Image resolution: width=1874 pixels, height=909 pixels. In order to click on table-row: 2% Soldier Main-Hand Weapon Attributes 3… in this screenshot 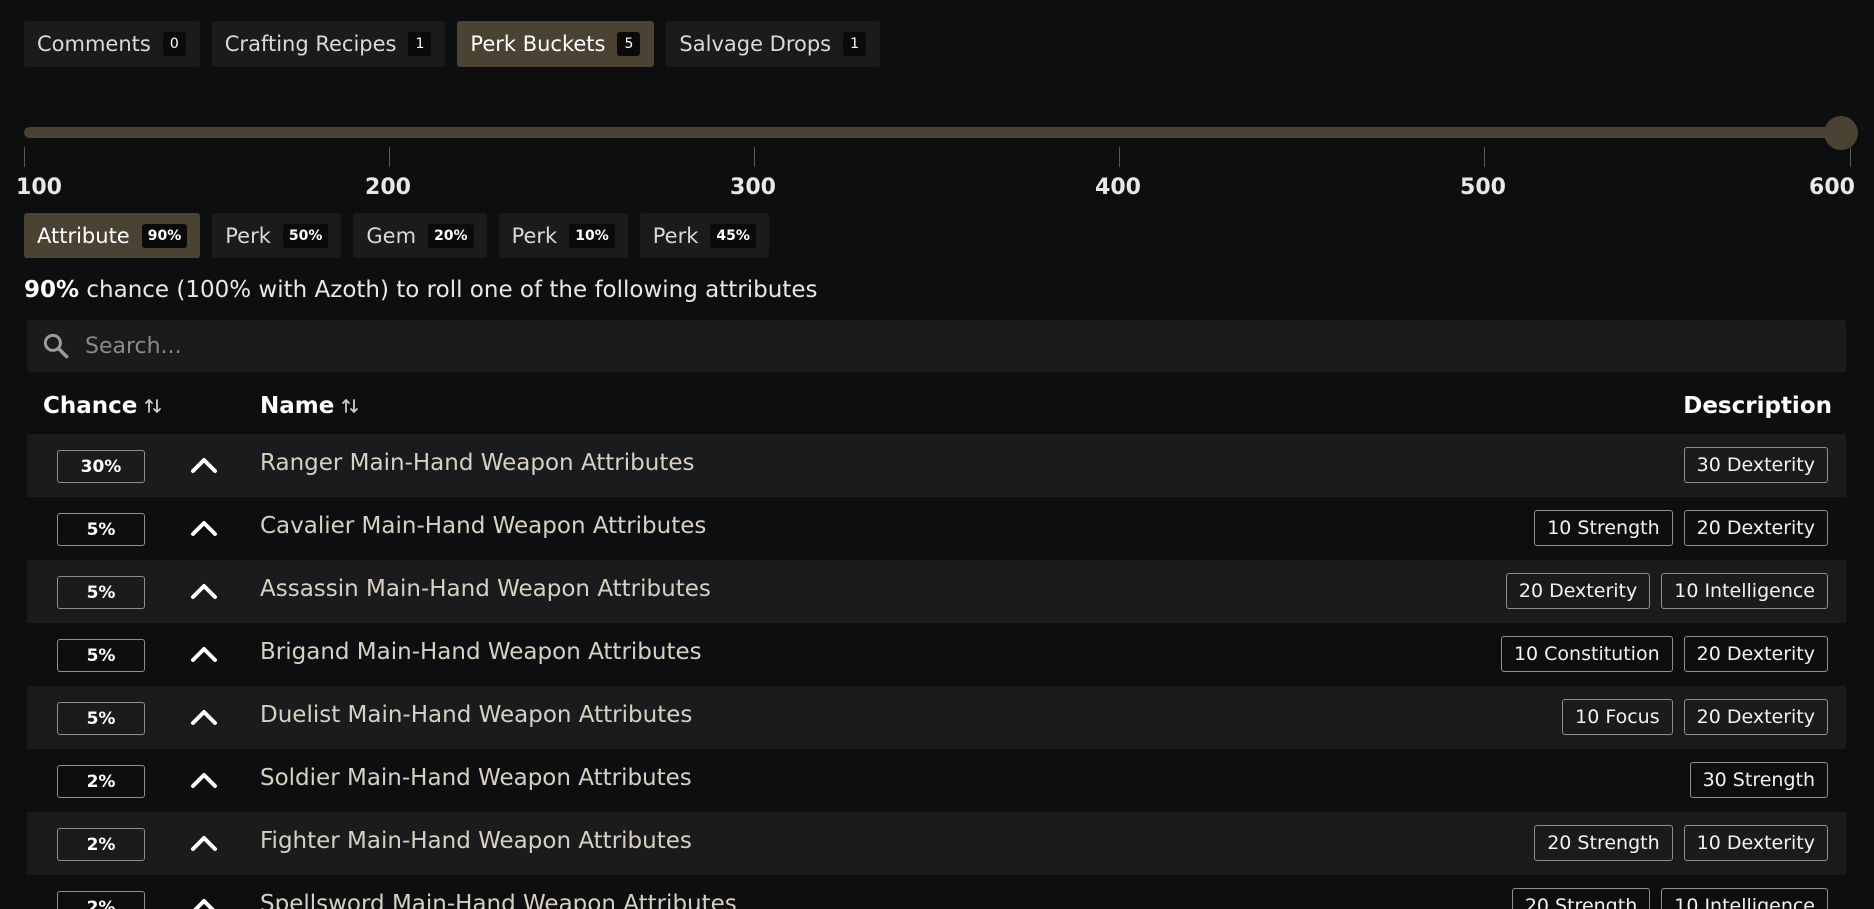, I will do `click(936, 780)`.